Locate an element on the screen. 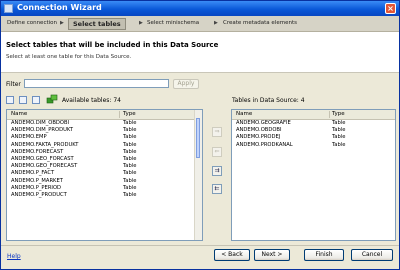 This screenshot has height=270, width=400. table-row: ANDEMO.GEO_FORCAST Table is located at coordinates (104, 159).